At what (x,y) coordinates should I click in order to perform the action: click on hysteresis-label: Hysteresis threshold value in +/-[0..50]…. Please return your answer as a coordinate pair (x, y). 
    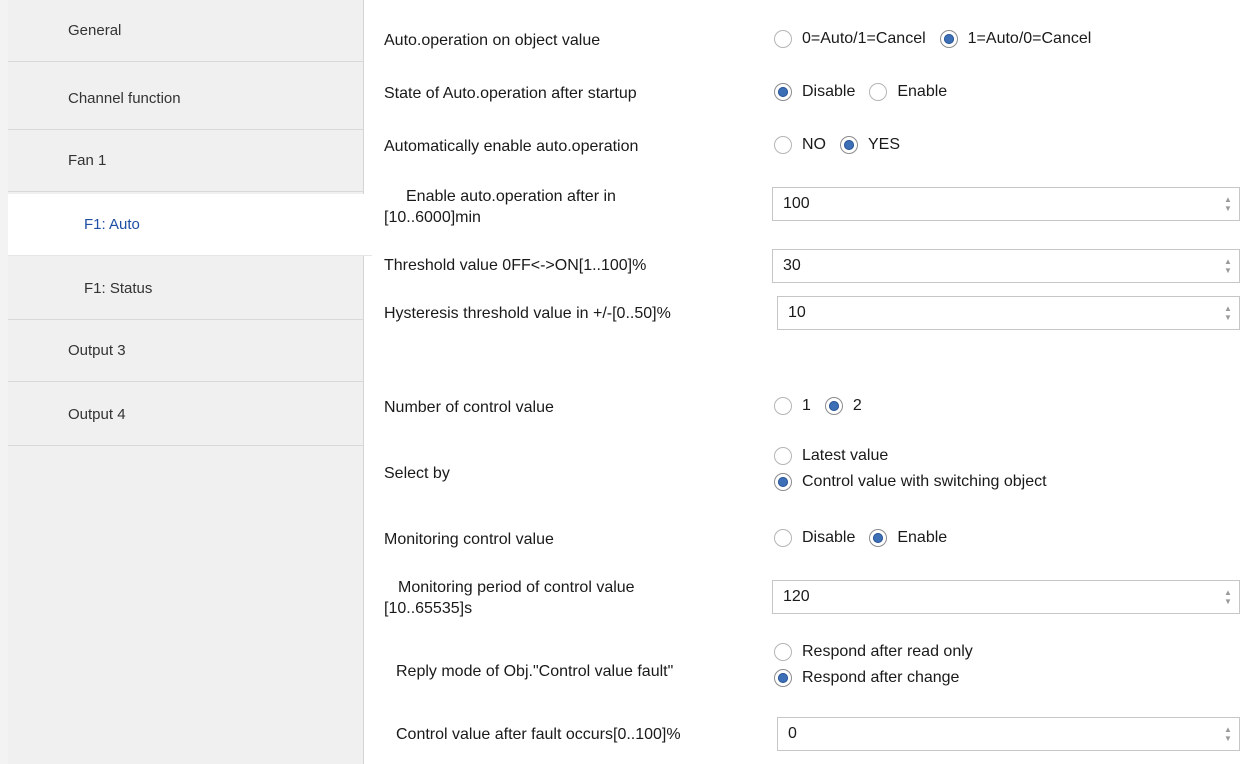
    Looking at the image, I should click on (527, 313).